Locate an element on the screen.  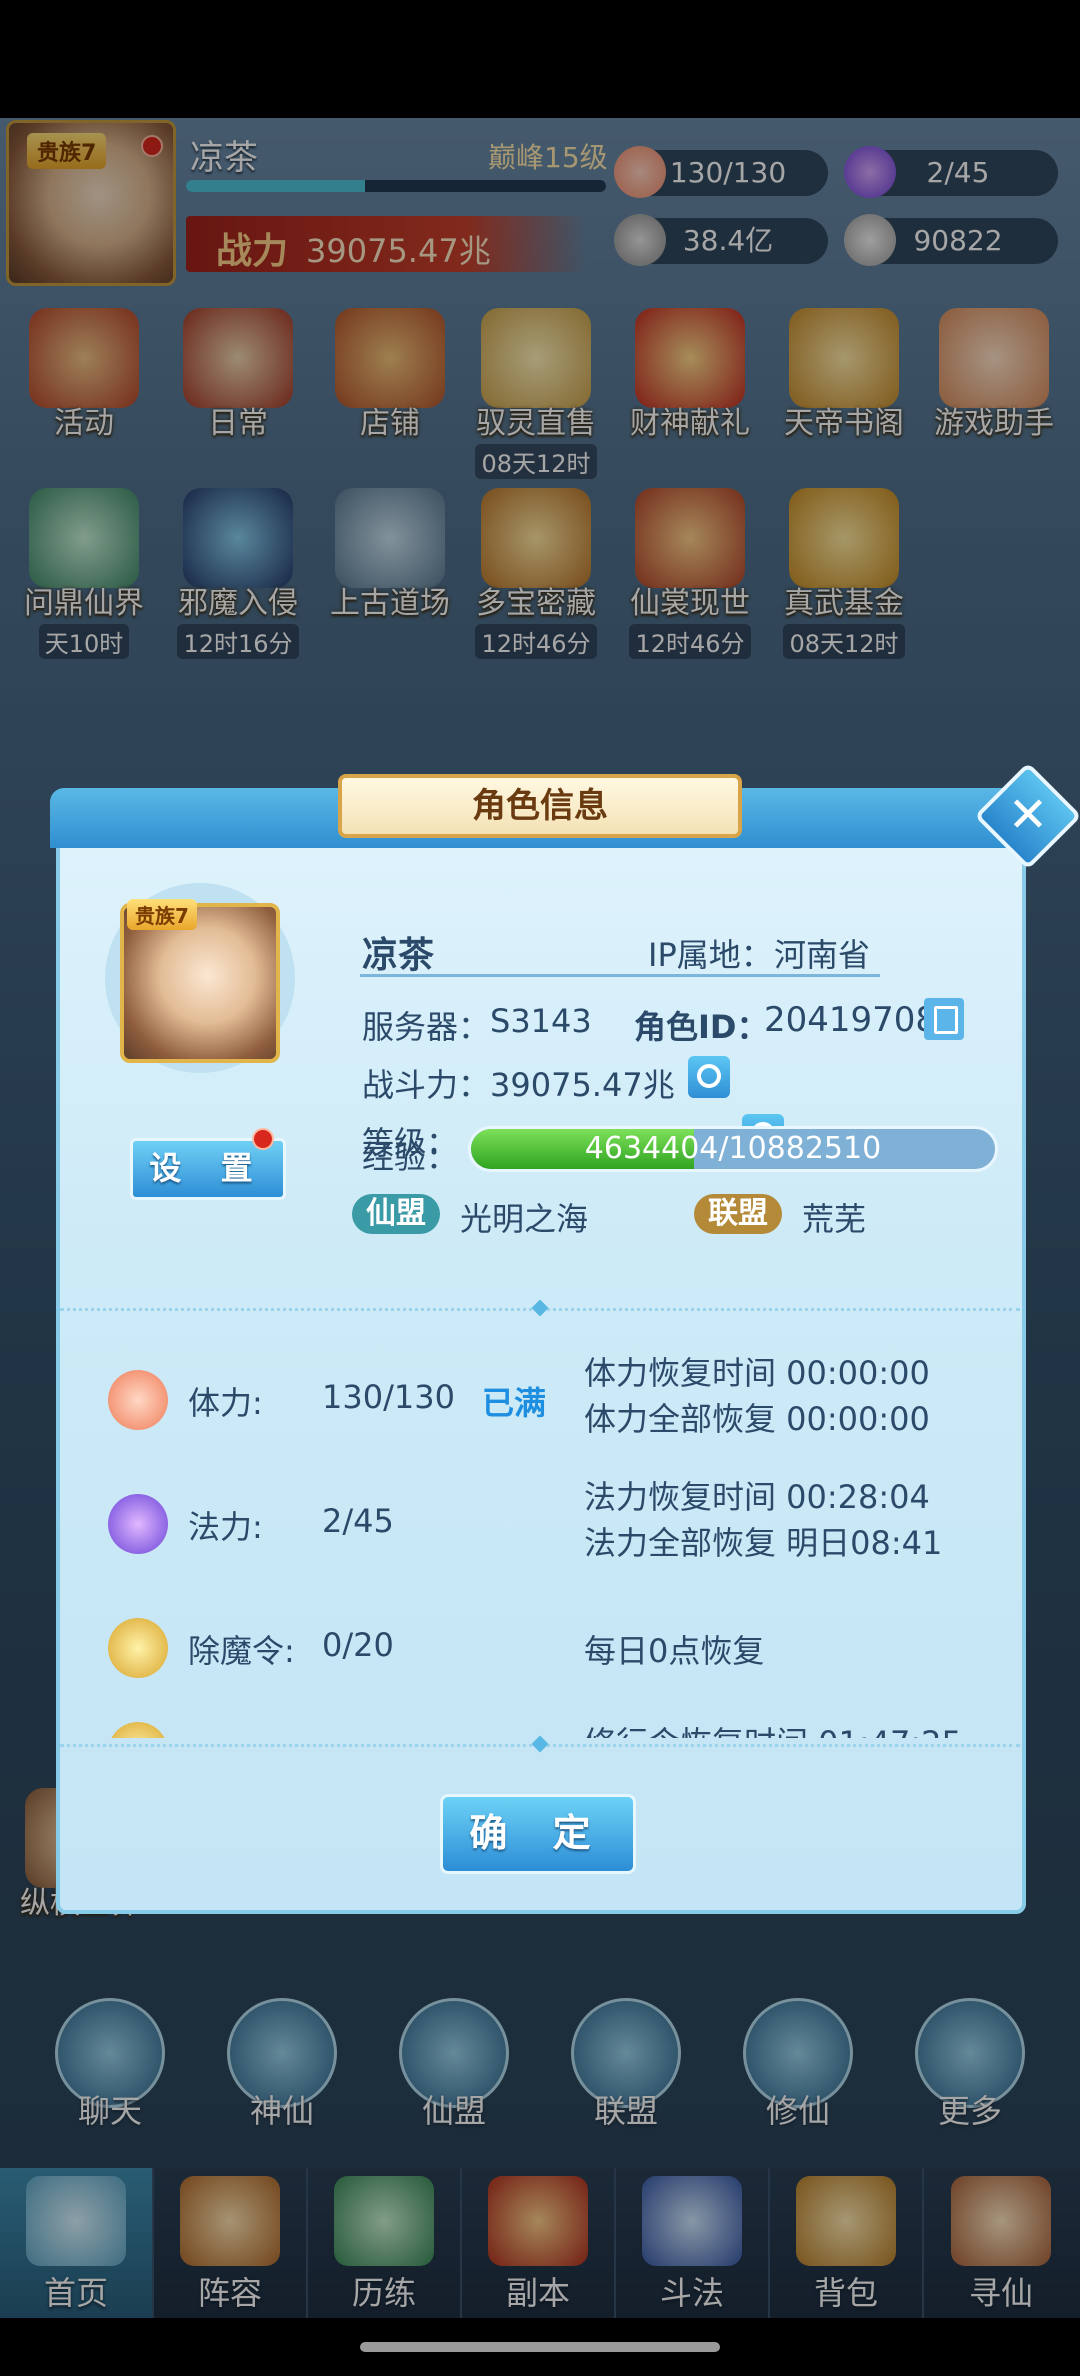
bag-icon is located at coordinates (846, 2221).